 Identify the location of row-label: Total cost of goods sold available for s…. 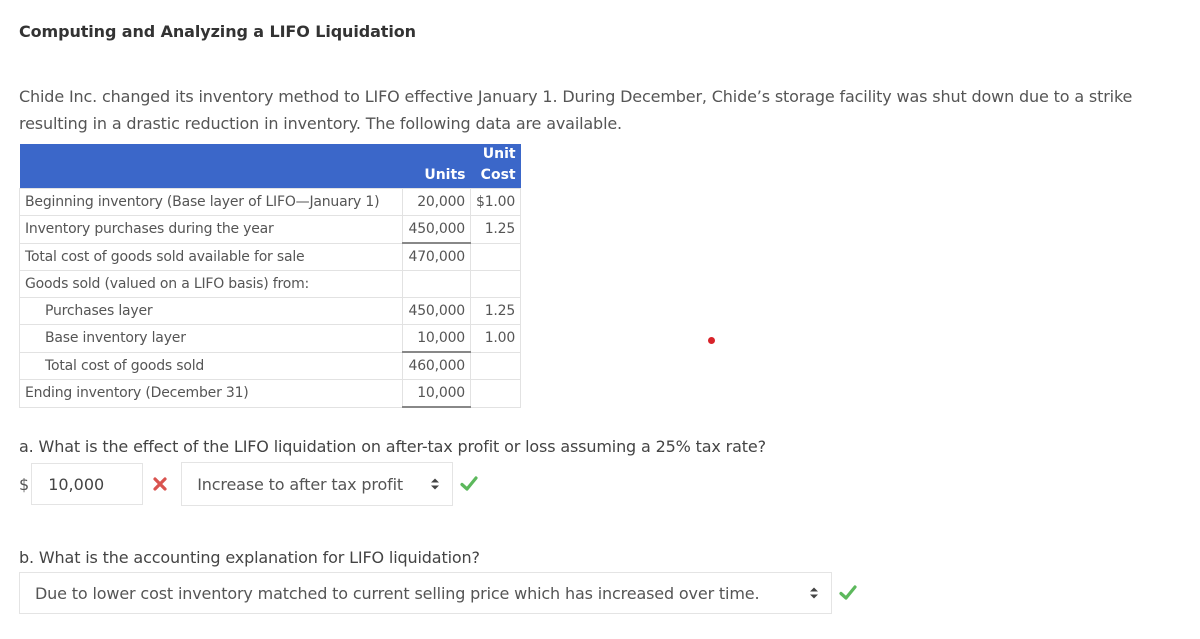
(211, 256).